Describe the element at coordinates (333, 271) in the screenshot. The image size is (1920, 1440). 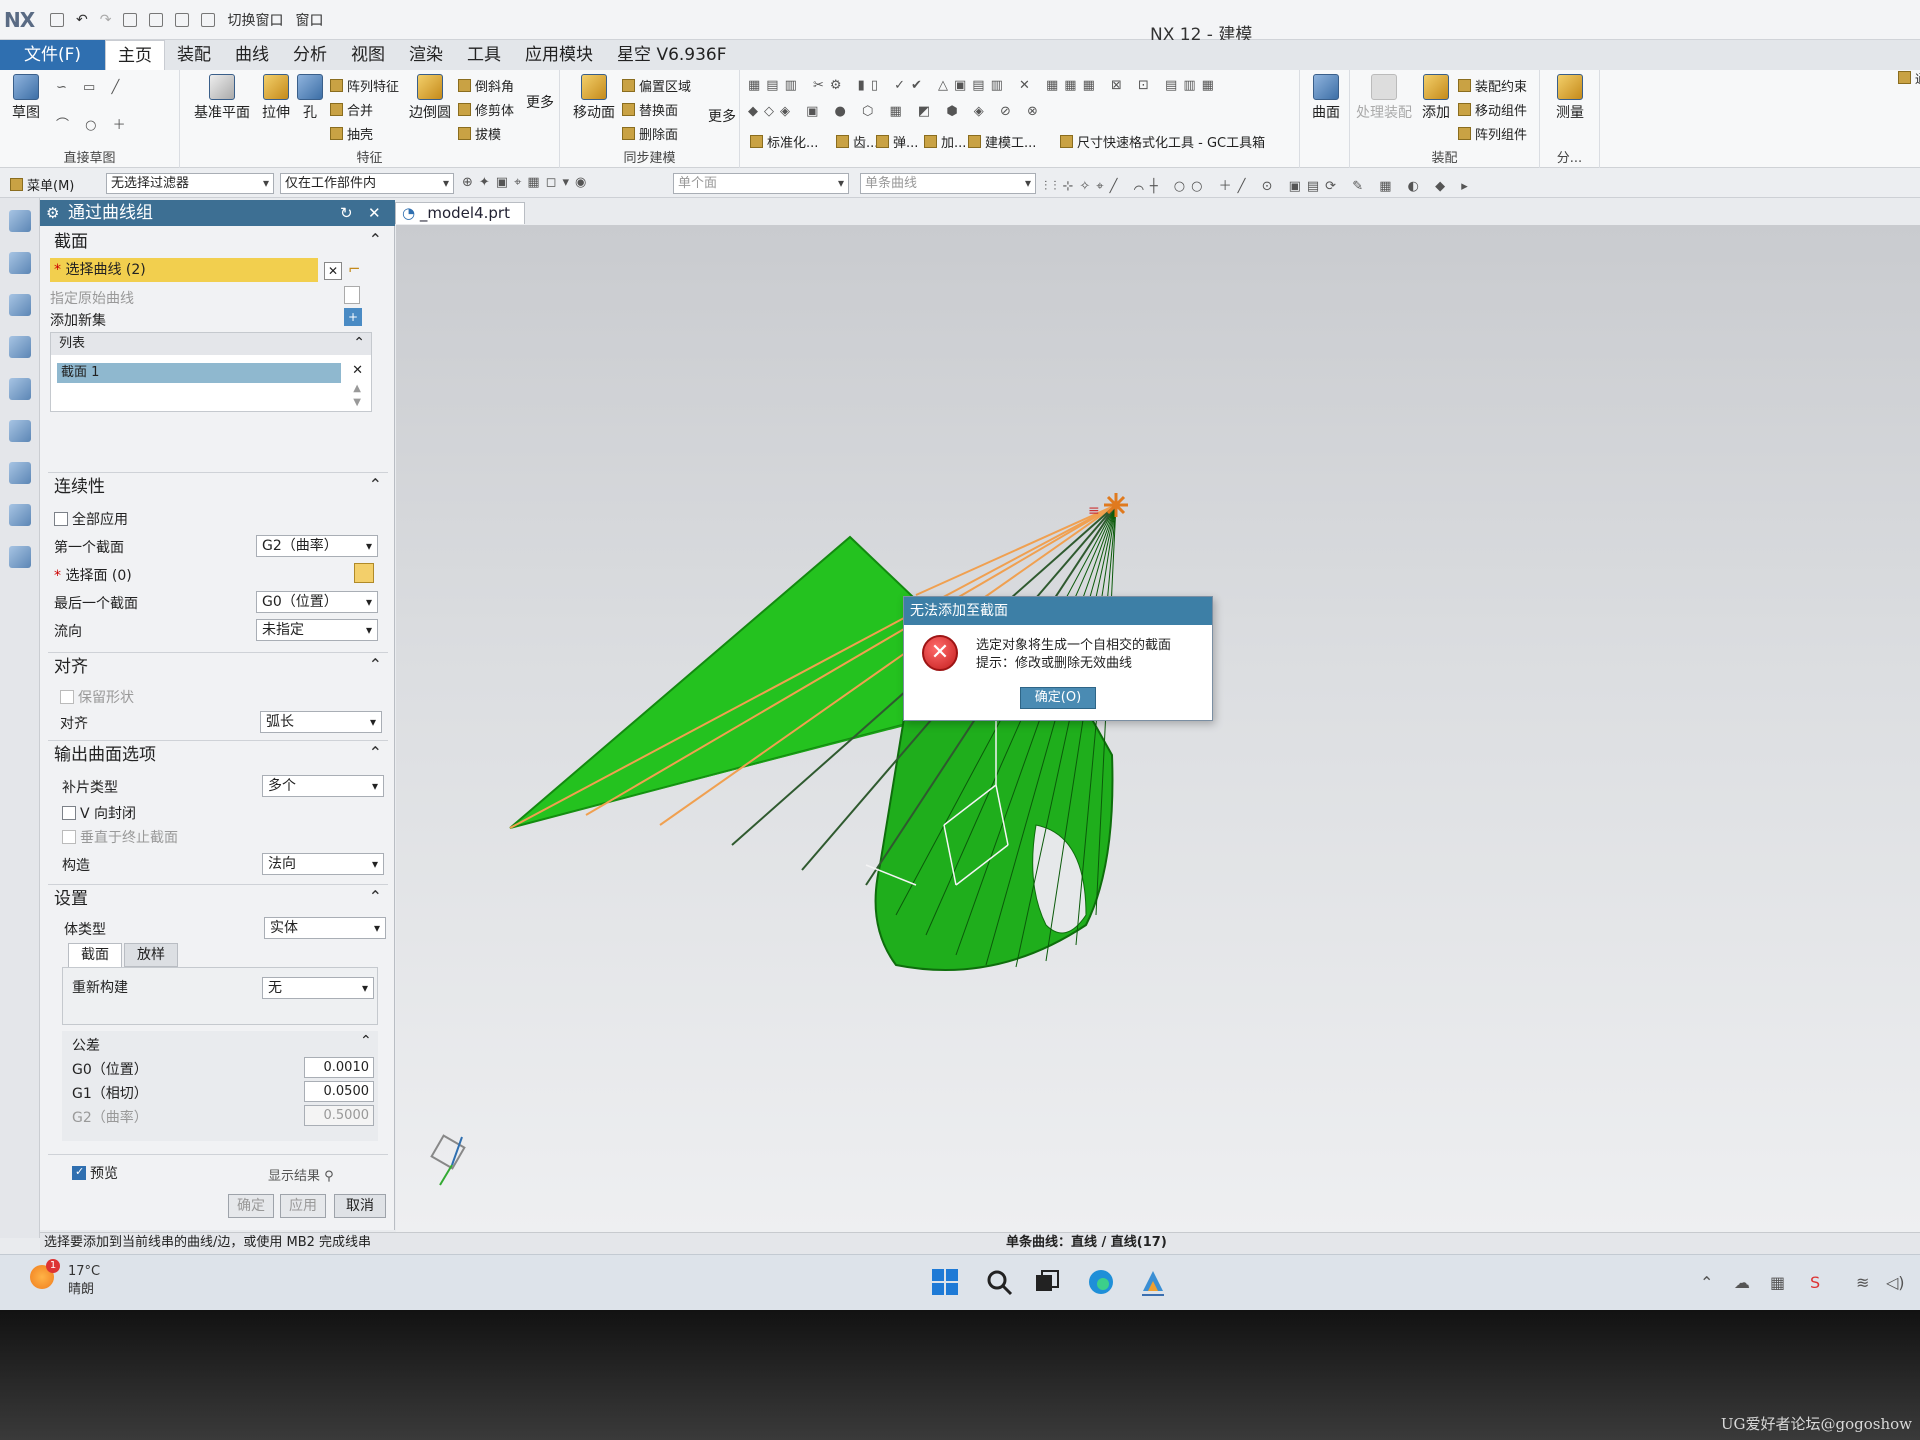
I see `deselect-icon: ✕` at that location.